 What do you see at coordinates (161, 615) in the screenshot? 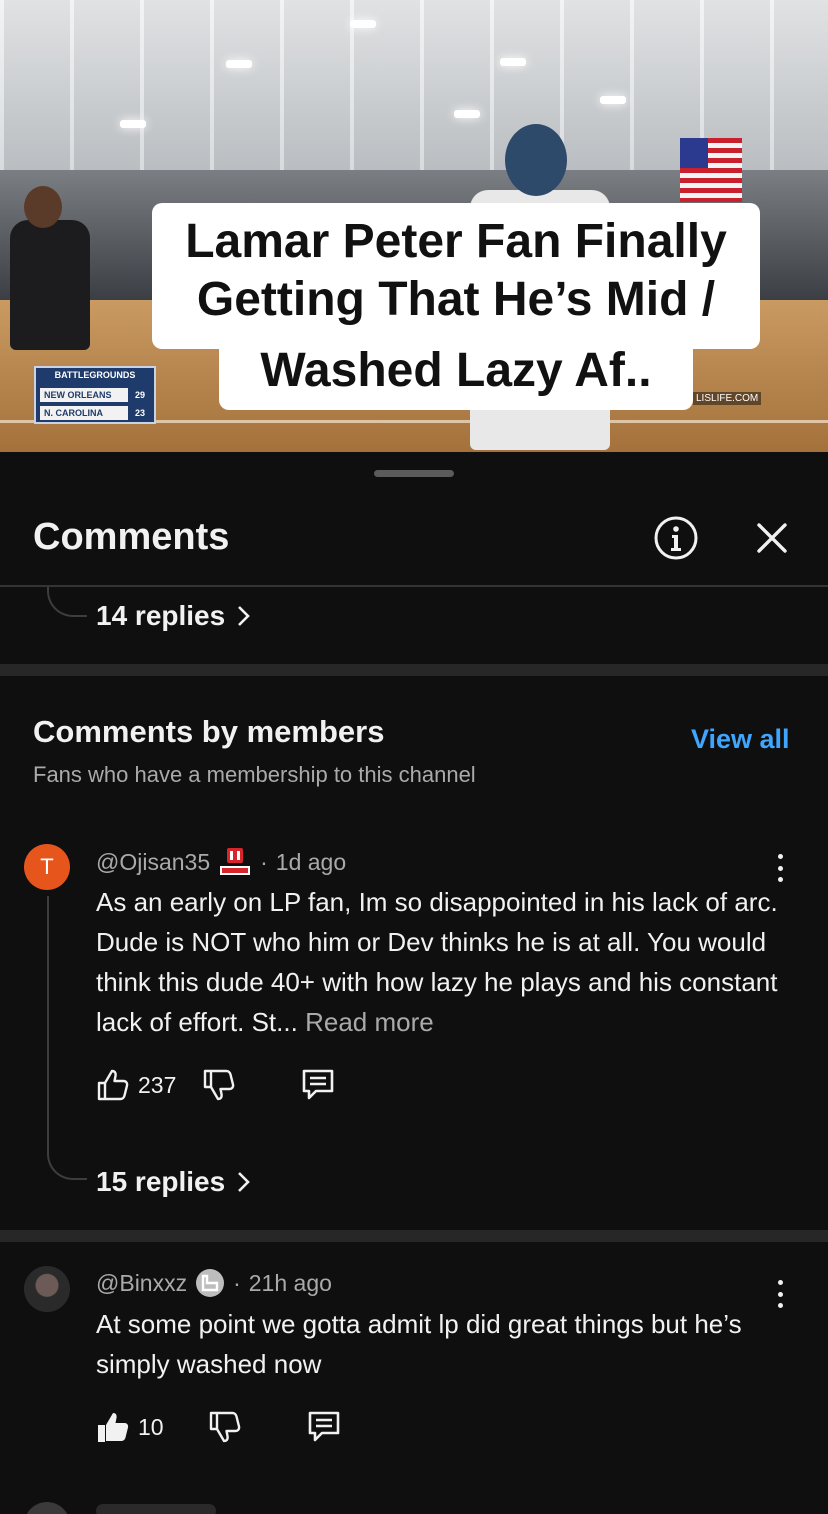
I see `replies-label: 14 replies` at bounding box center [161, 615].